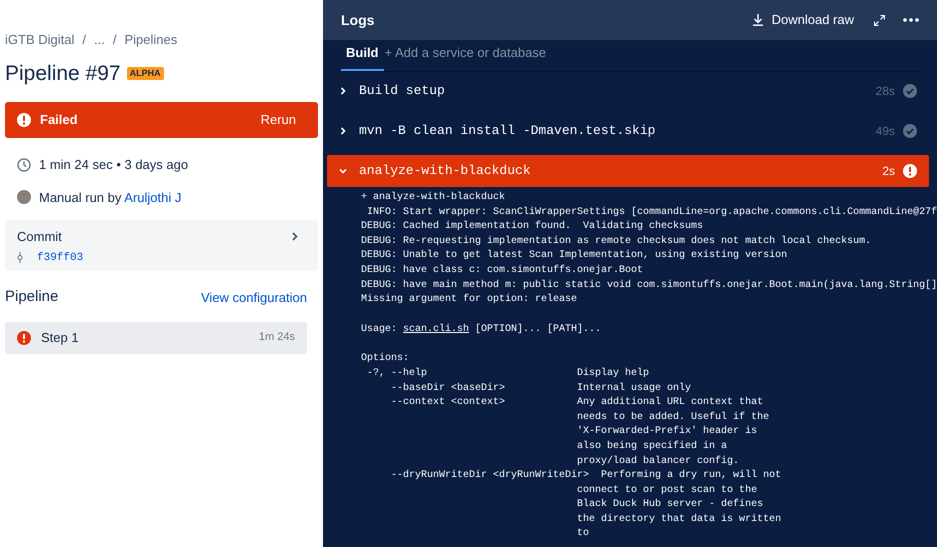 The height and width of the screenshot is (547, 937). Describe the element at coordinates (254, 297) in the screenshot. I see `view-configuration-link: View configuration` at that location.